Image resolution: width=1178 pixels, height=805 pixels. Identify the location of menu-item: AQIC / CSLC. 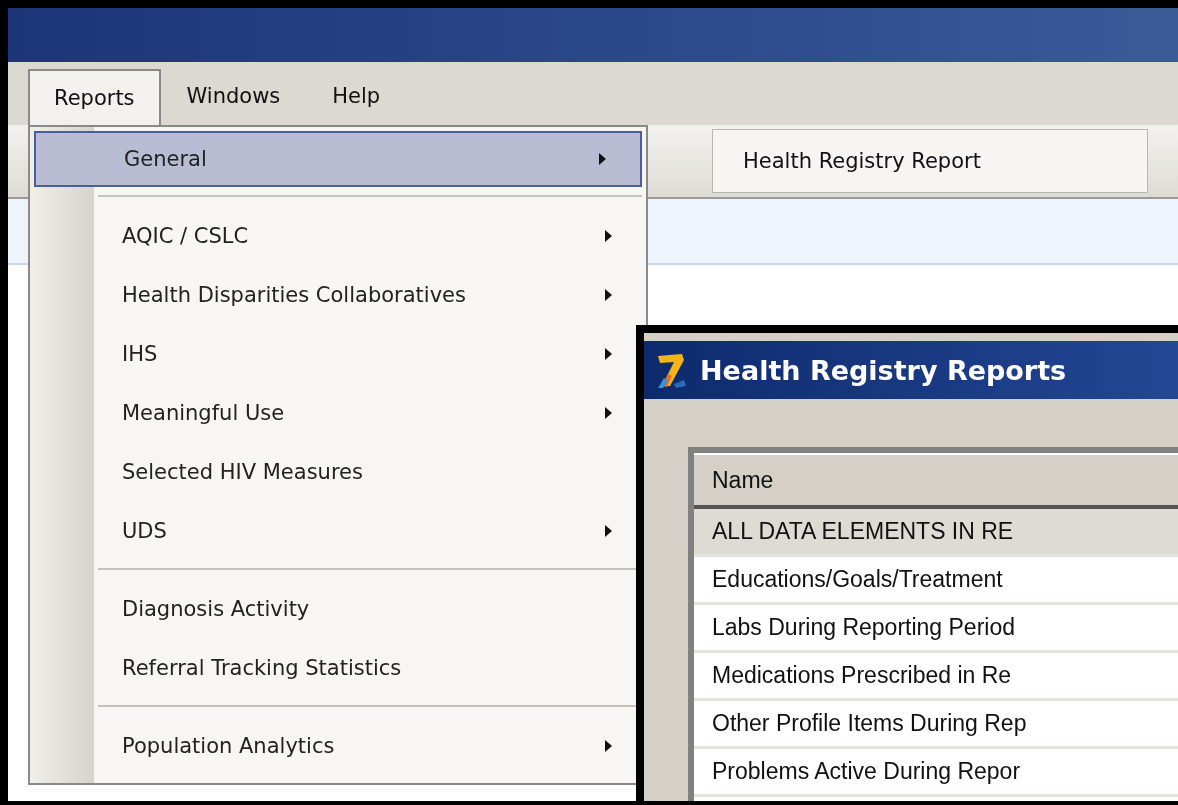
(338, 235).